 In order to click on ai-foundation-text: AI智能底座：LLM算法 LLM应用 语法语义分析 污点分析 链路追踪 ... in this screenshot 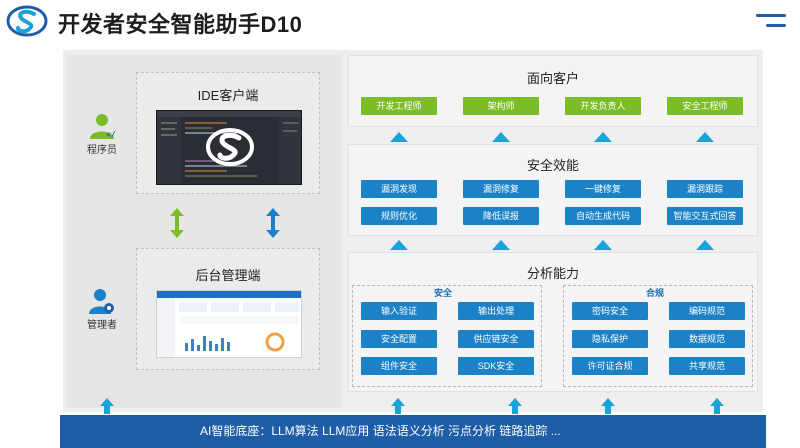, I will do `click(380, 431)`.